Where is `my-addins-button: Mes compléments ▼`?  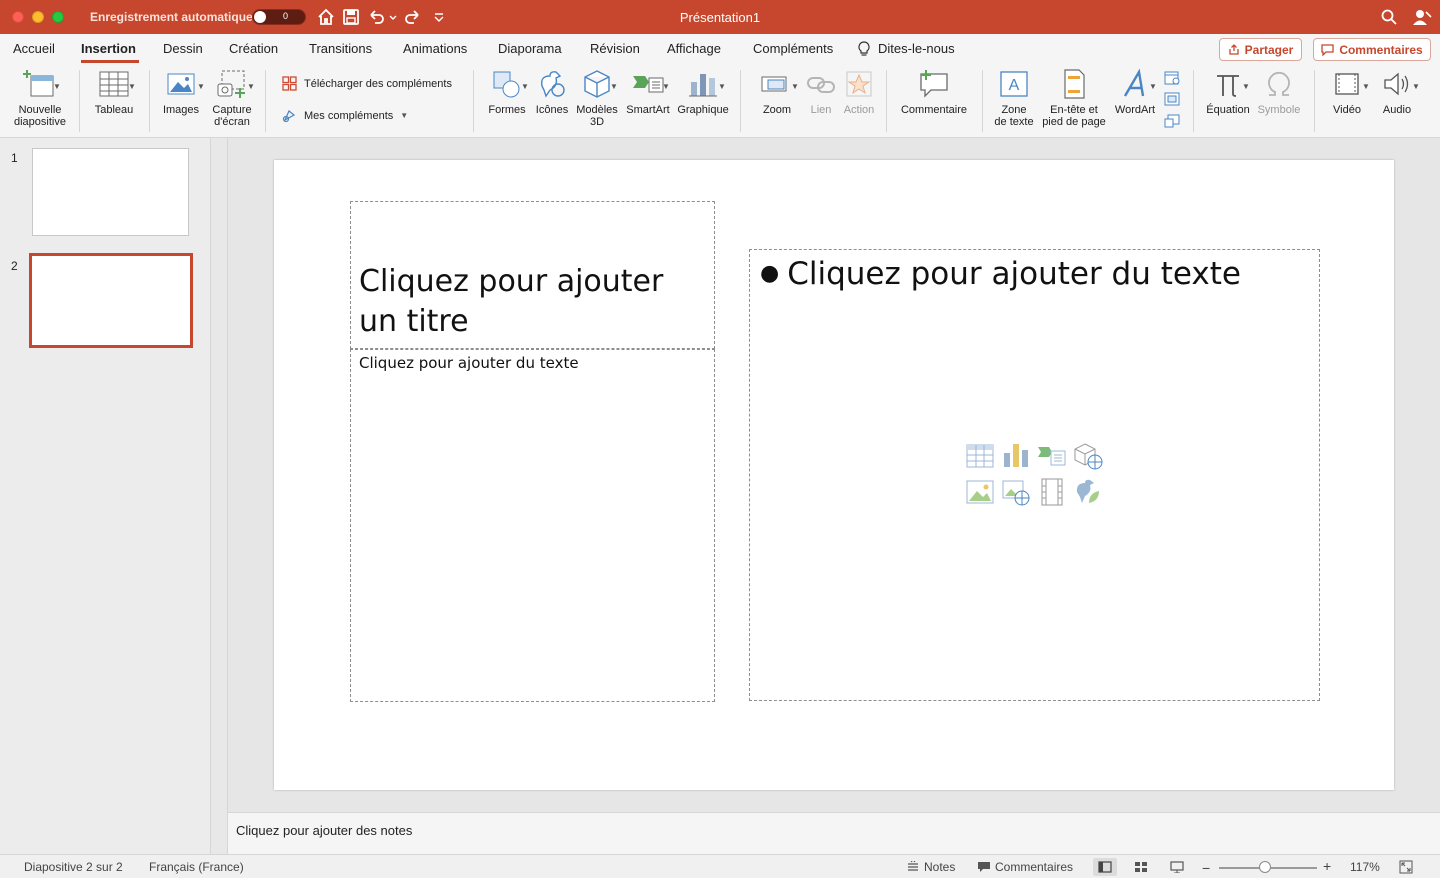 my-addins-button: Mes compléments ▼ is located at coordinates (345, 115).